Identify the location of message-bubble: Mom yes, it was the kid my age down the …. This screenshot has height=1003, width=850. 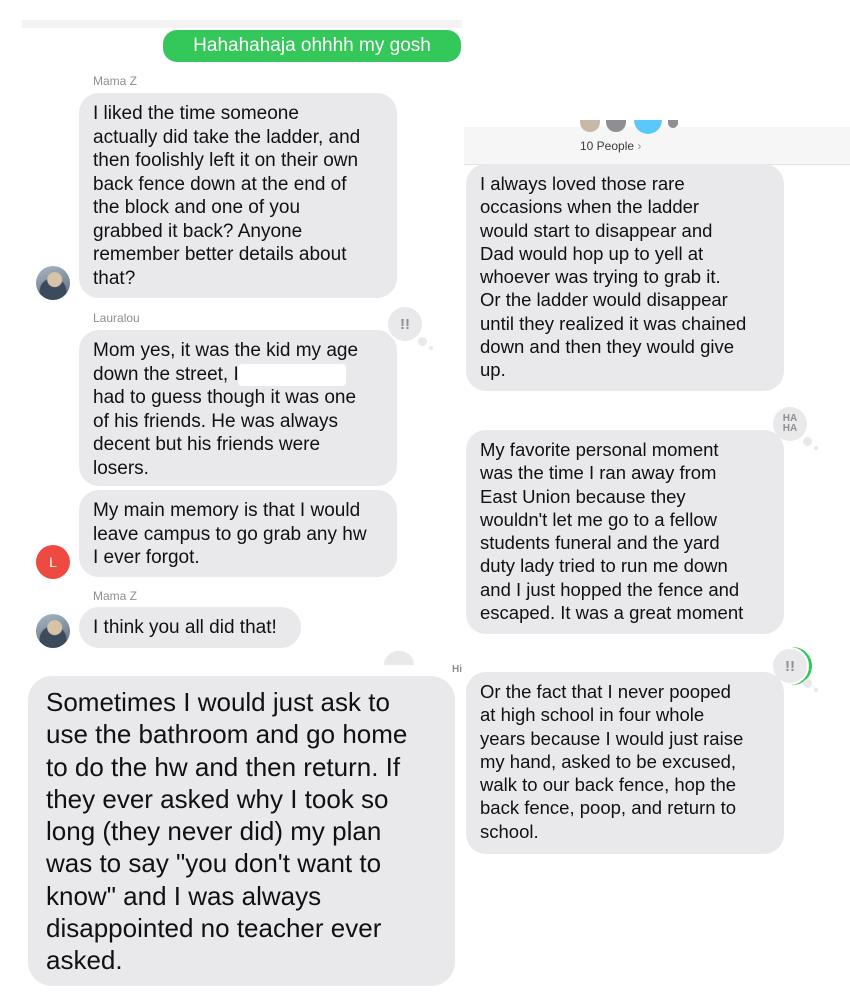
(238, 408).